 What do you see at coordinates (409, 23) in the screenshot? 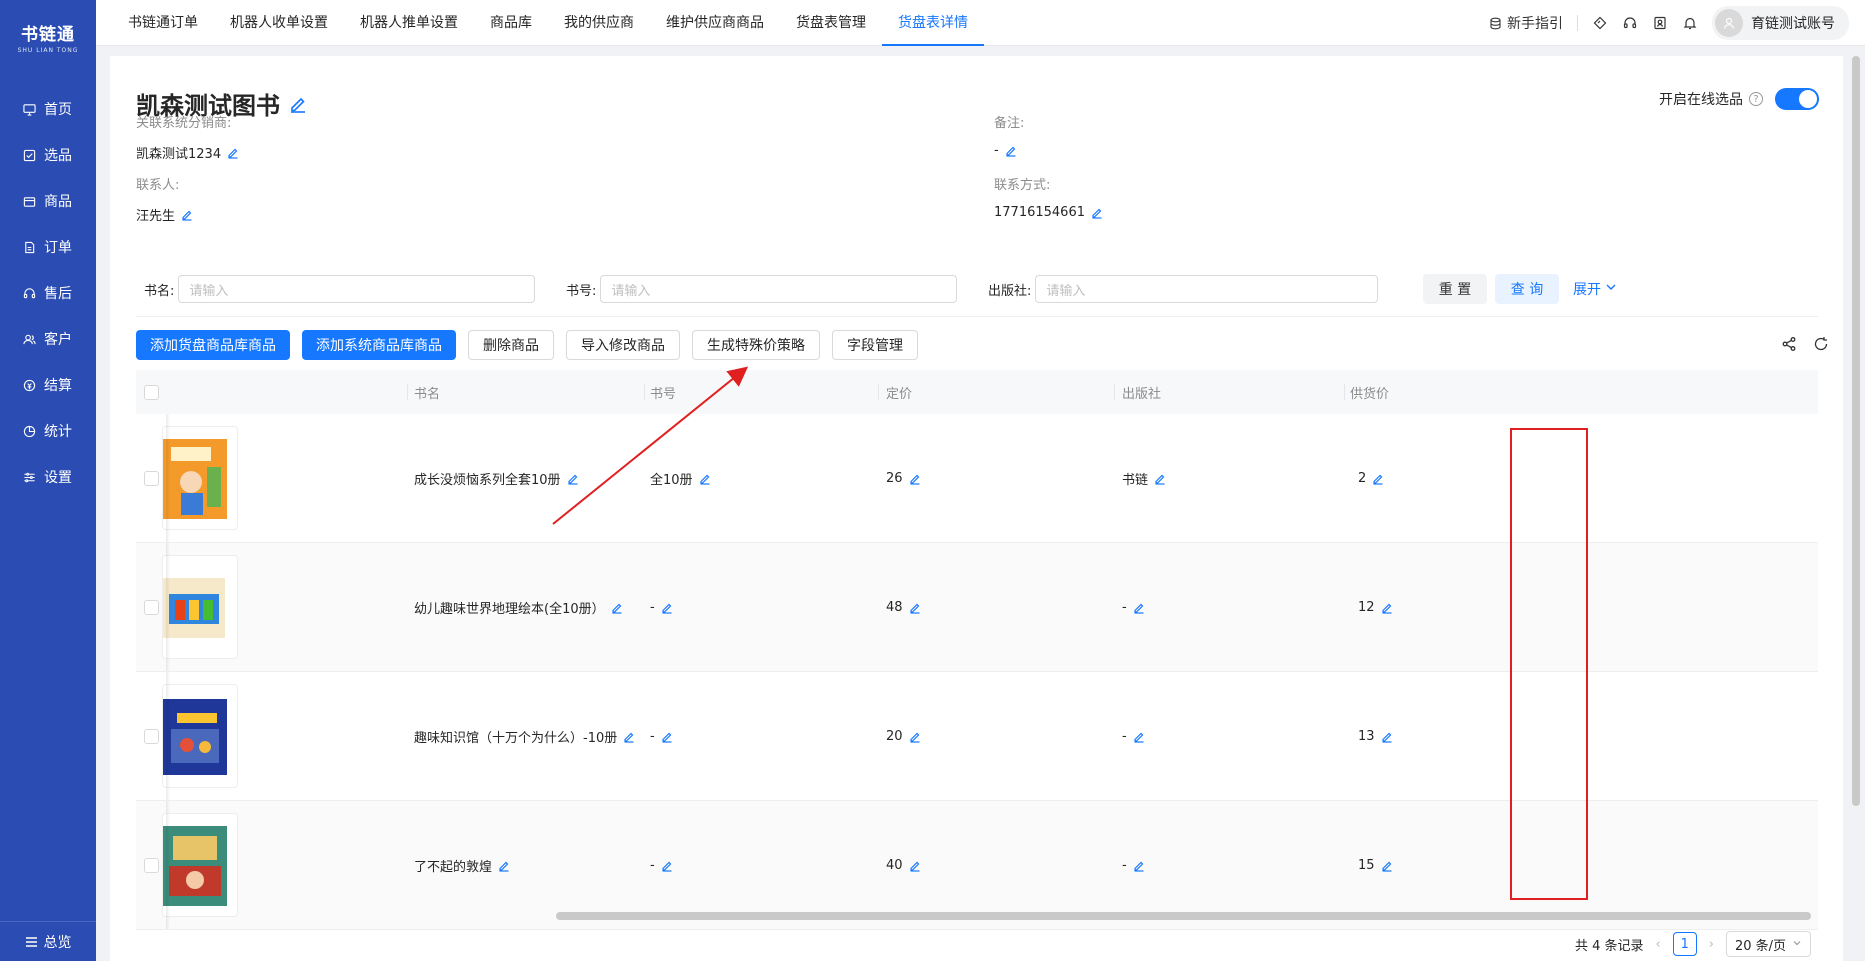
I see `tab-robot-push-settings: 机器人推单设置` at bounding box center [409, 23].